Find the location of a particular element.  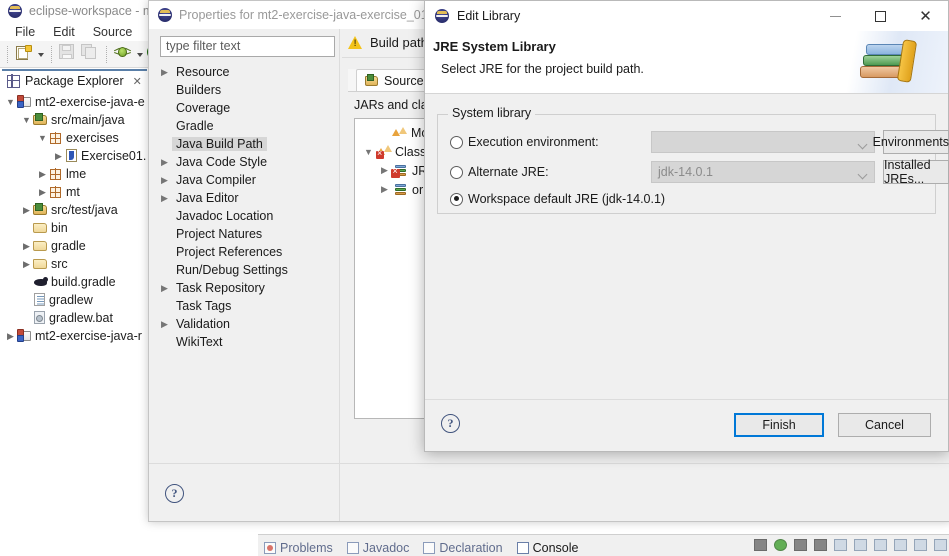

tab-console-label: Console is located at coordinates (555, 548).